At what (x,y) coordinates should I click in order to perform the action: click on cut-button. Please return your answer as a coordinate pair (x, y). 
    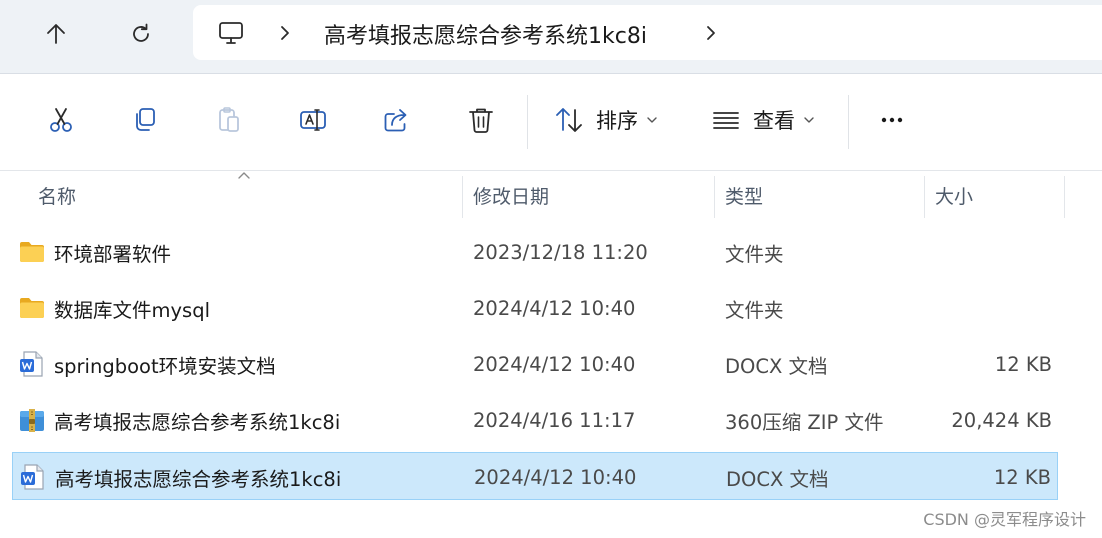
    Looking at the image, I should click on (61, 120).